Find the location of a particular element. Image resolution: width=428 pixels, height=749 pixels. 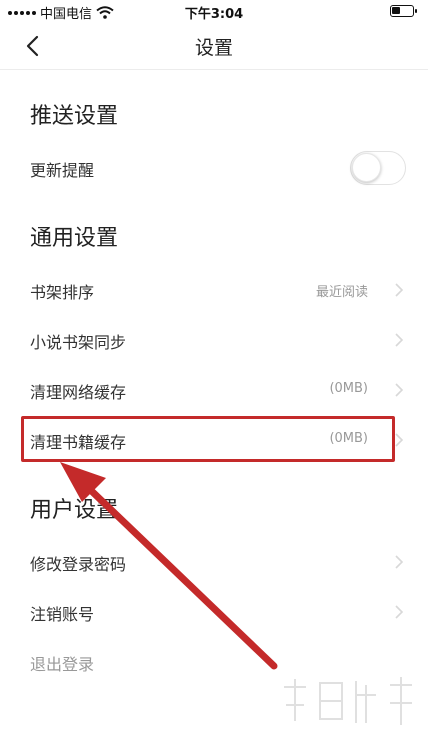

section-title-push: 推送设置 is located at coordinates (74, 116).